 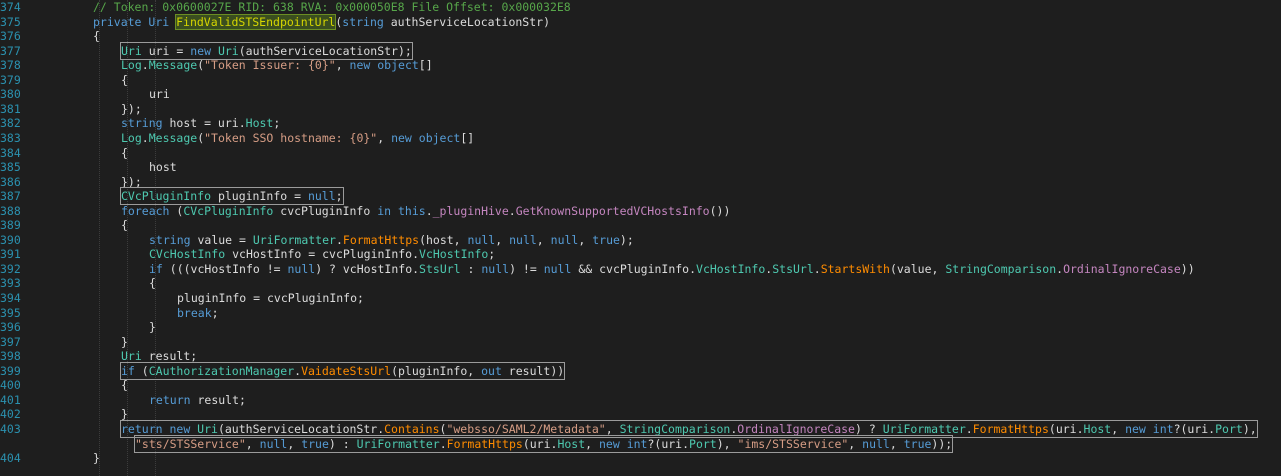 I want to click on code-token: (((vcHostInfo !=, so click(x=228, y=268).